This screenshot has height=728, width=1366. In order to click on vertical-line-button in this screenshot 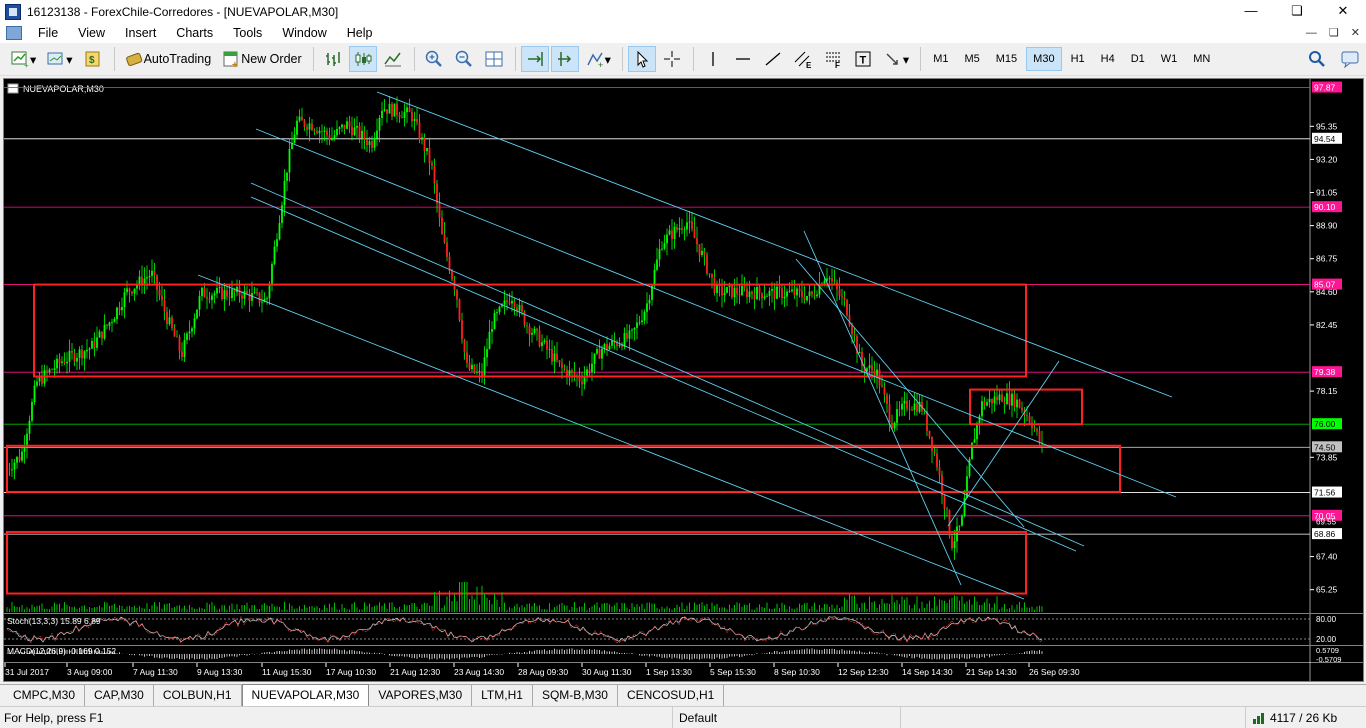, I will do `click(713, 59)`.